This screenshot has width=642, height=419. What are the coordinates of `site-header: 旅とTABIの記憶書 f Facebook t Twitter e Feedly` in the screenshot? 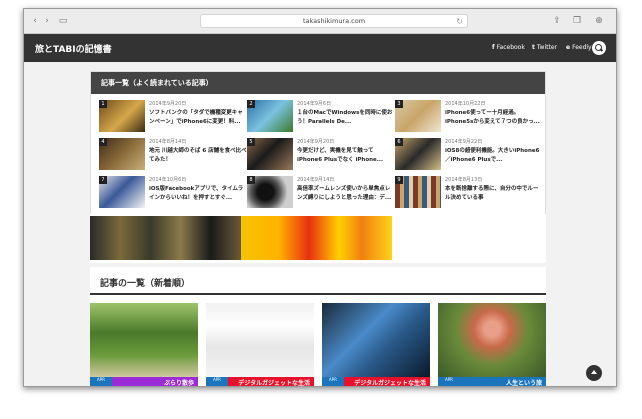 It's located at (320, 48).